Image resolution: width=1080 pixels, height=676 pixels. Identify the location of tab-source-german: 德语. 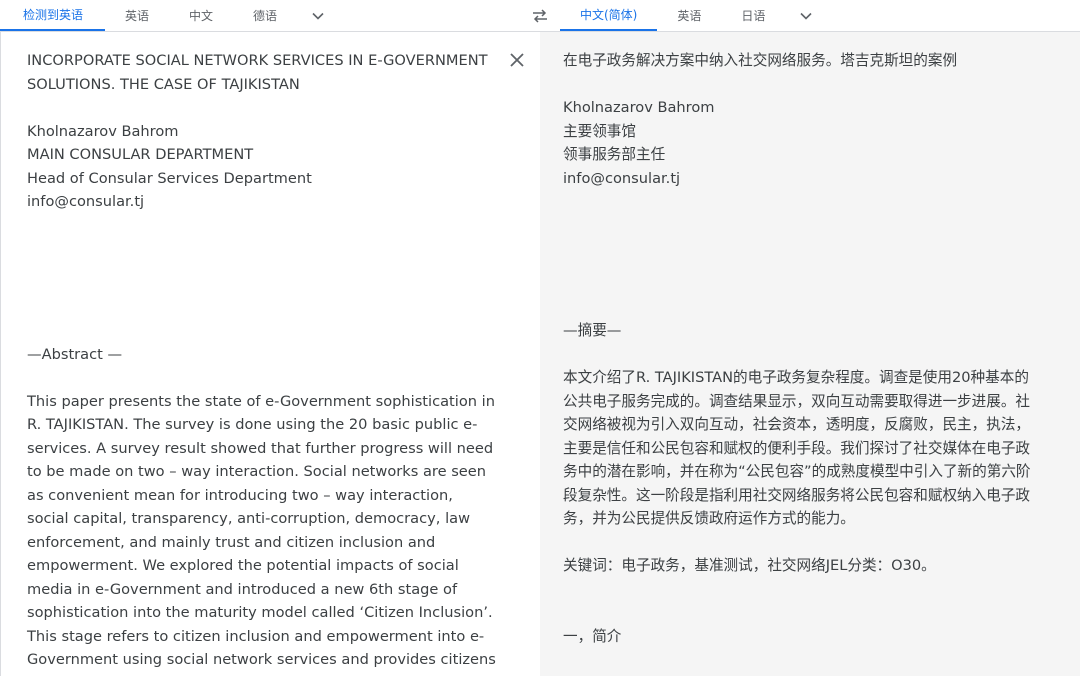
(265, 15).